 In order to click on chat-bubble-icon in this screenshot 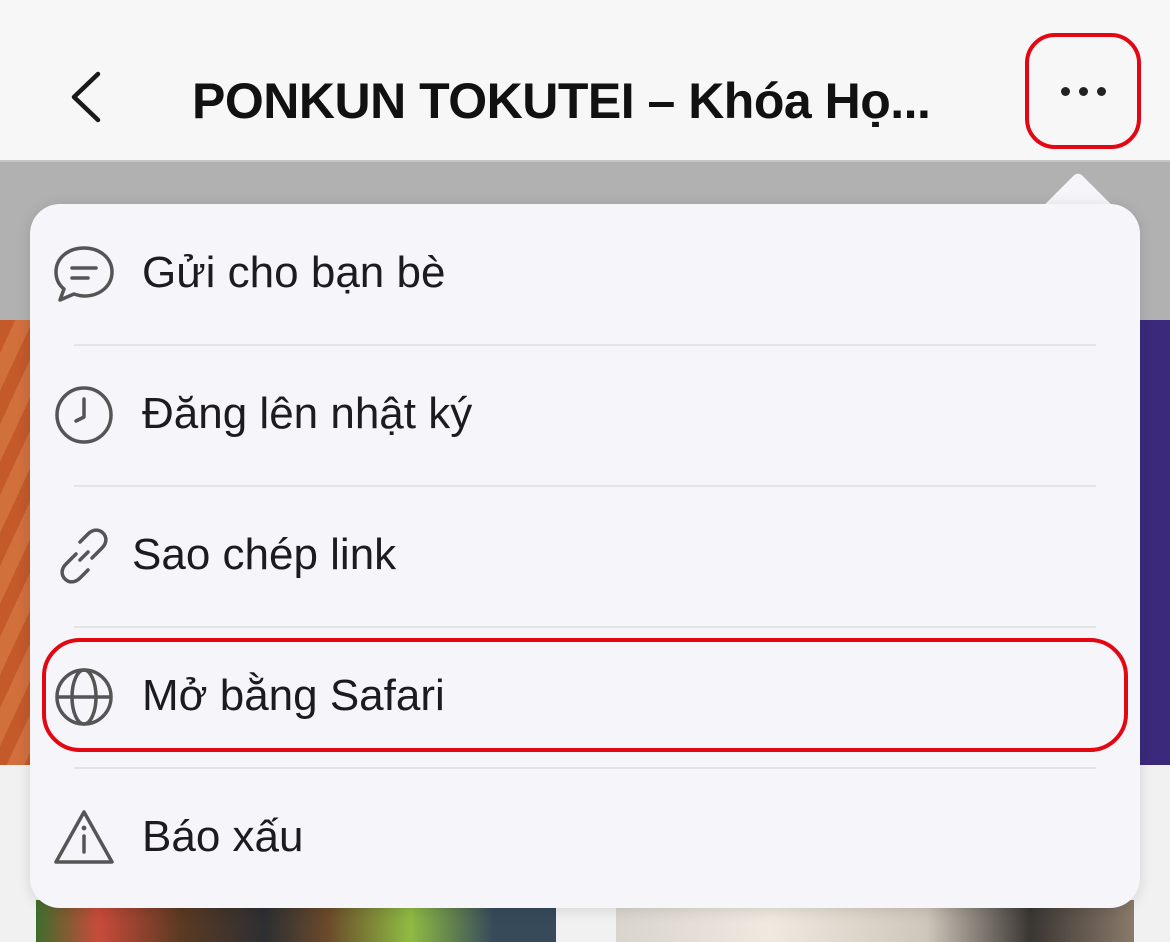, I will do `click(84, 274)`.